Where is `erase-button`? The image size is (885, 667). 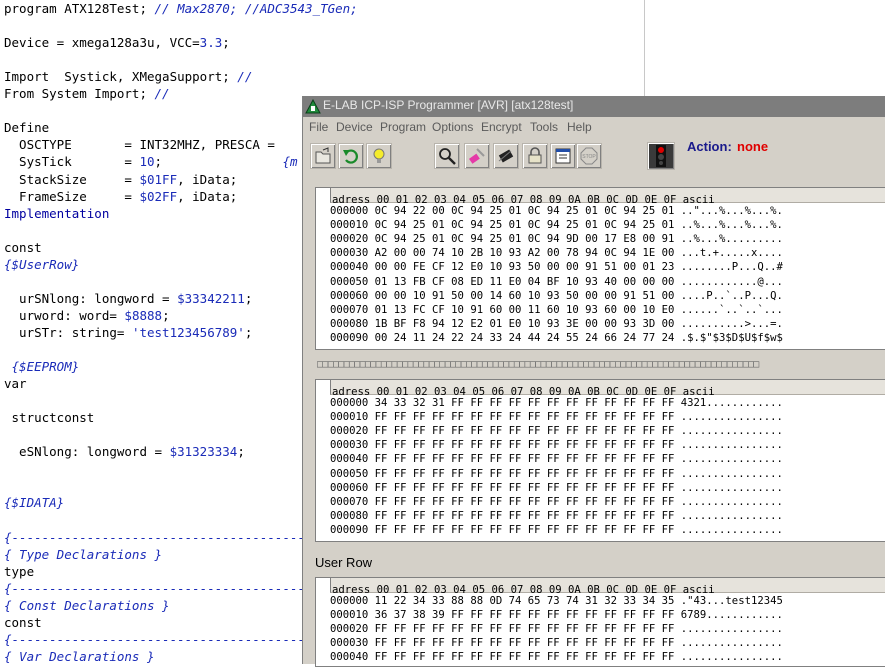 erase-button is located at coordinates (477, 156).